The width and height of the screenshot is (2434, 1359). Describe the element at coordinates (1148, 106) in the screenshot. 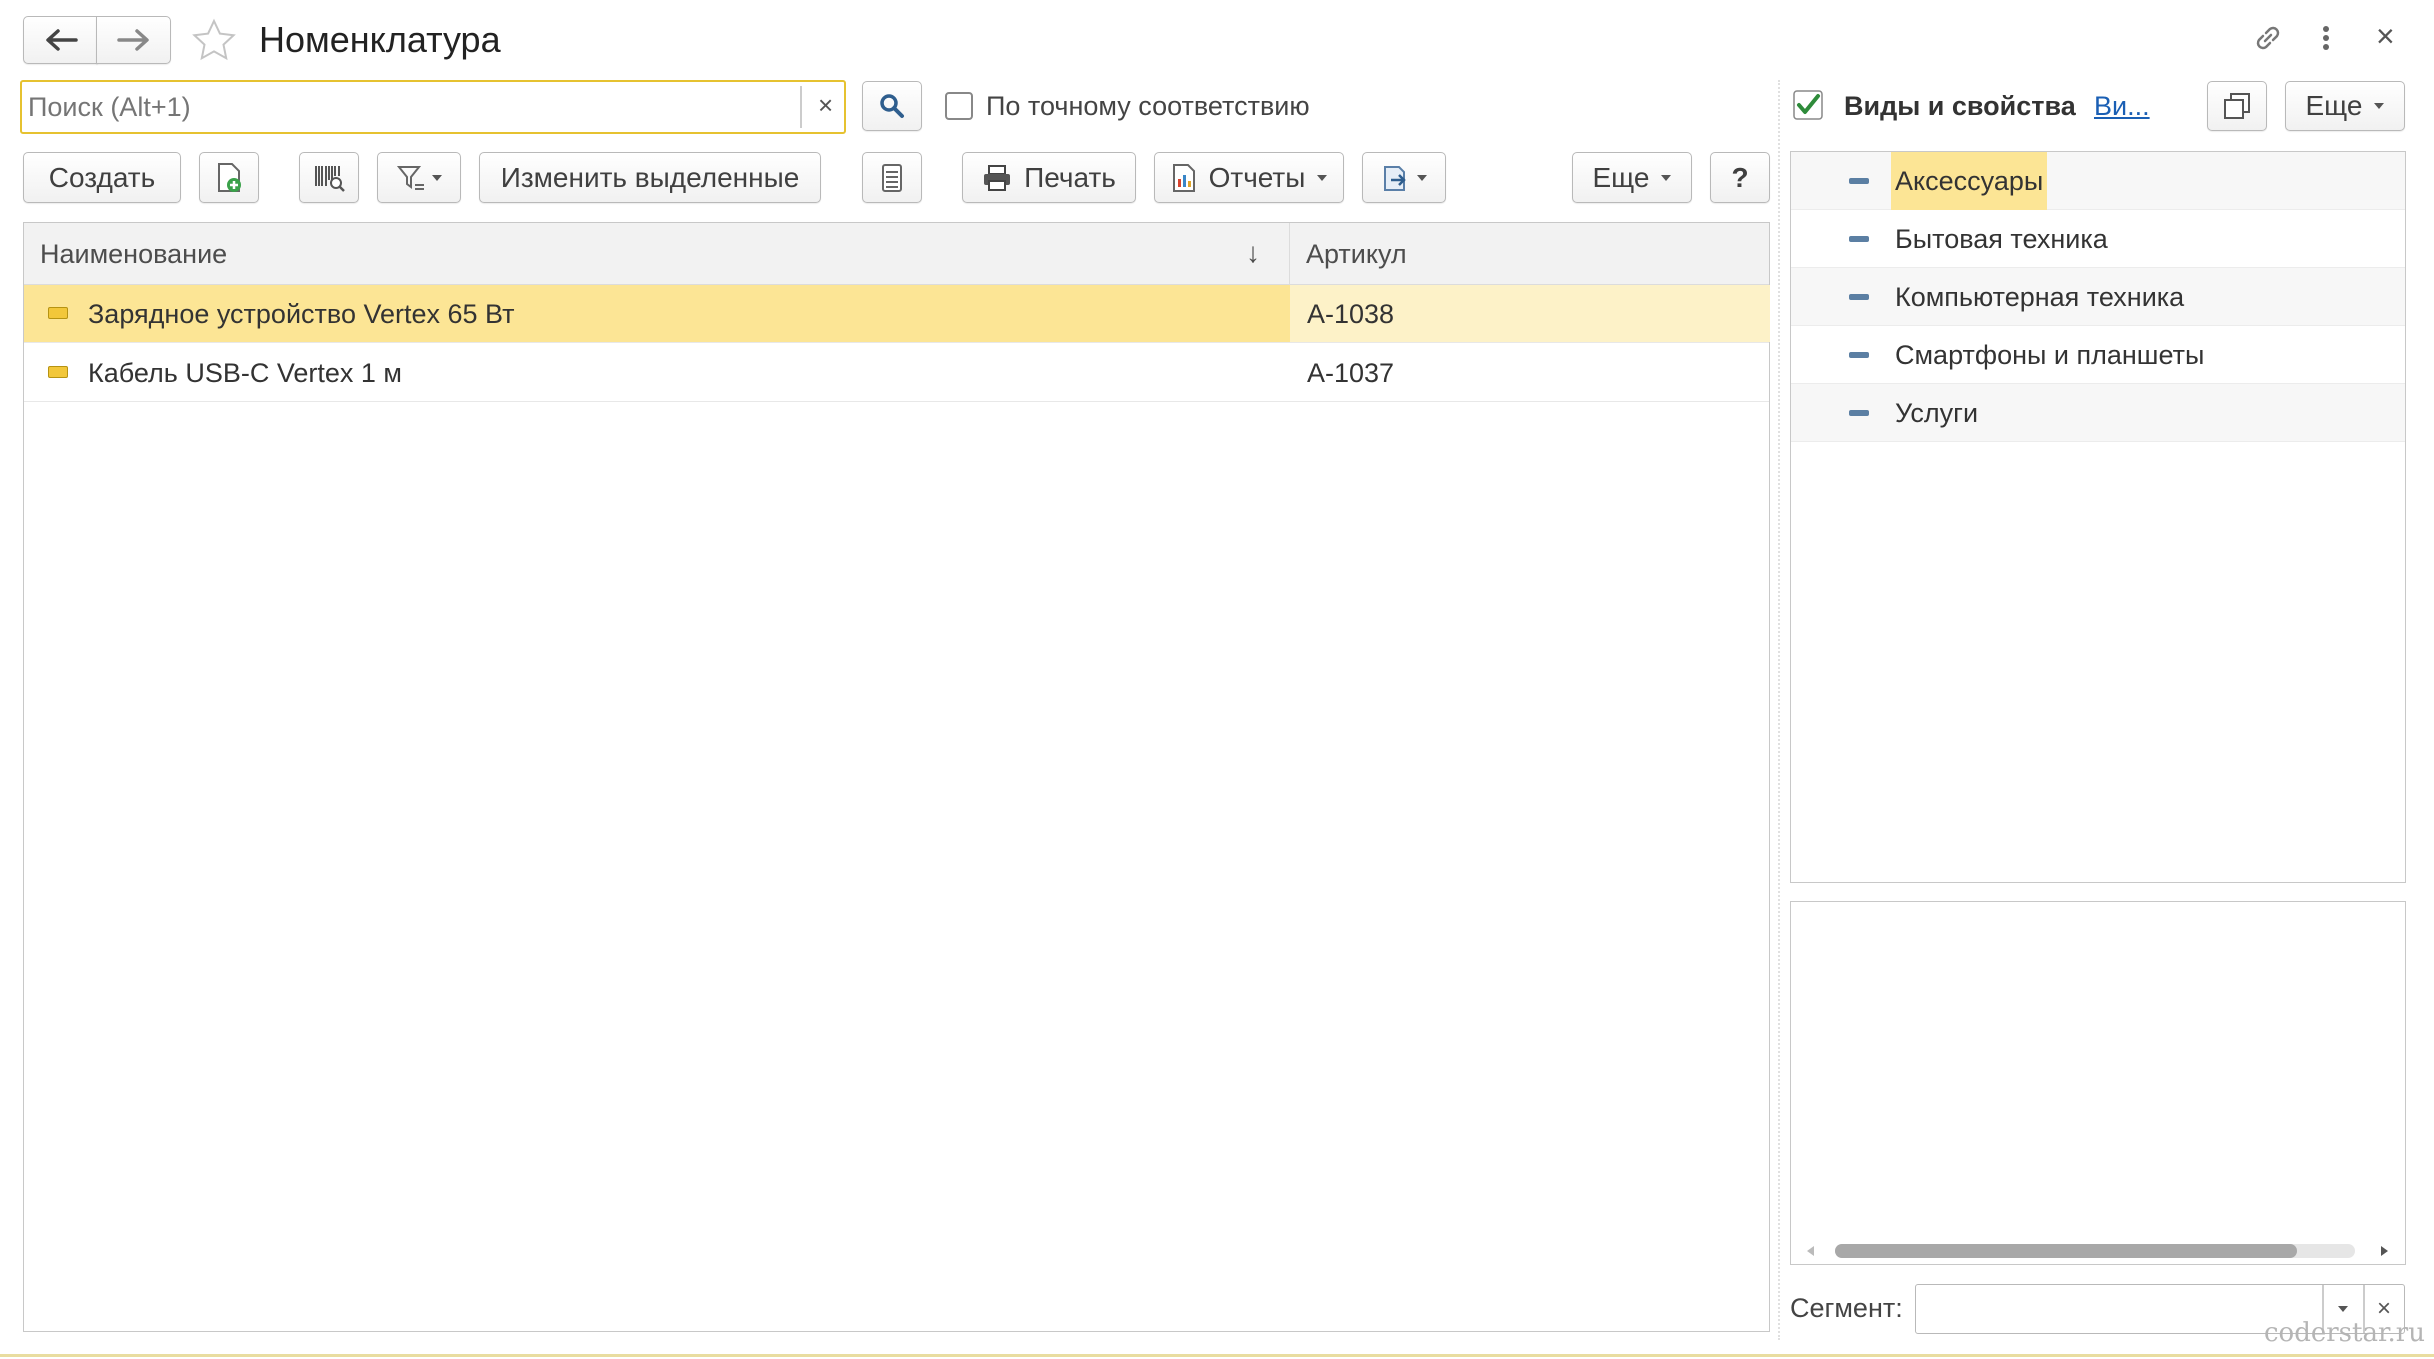

I see `exact-match-label: По точному соответствию` at that location.